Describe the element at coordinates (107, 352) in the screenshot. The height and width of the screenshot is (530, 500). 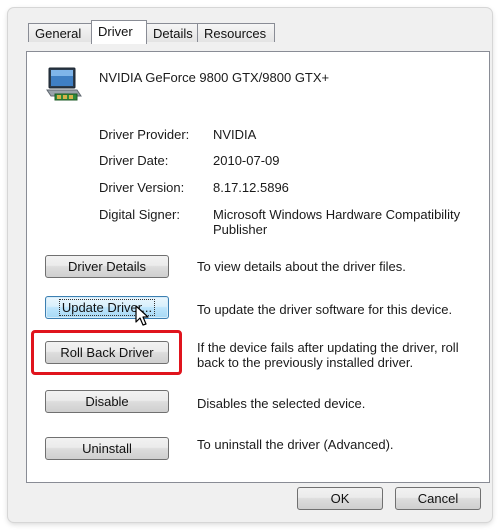
I see `roll-back-driver-button: Roll Back Driver` at that location.